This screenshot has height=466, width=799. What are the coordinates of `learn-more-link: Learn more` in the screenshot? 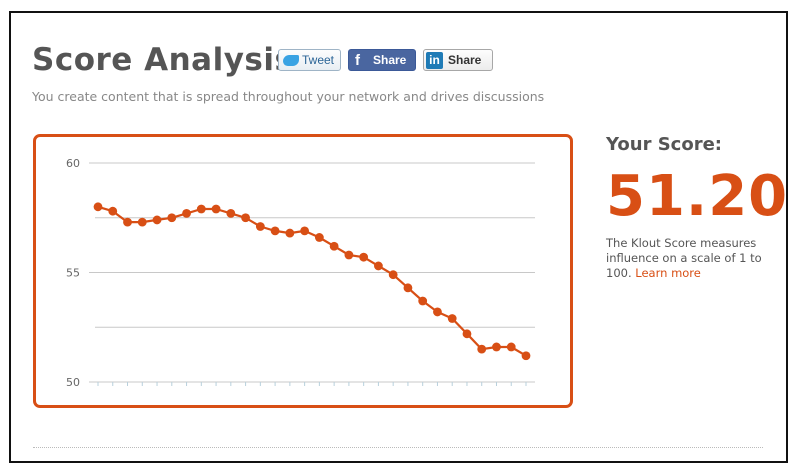 It's located at (668, 273).